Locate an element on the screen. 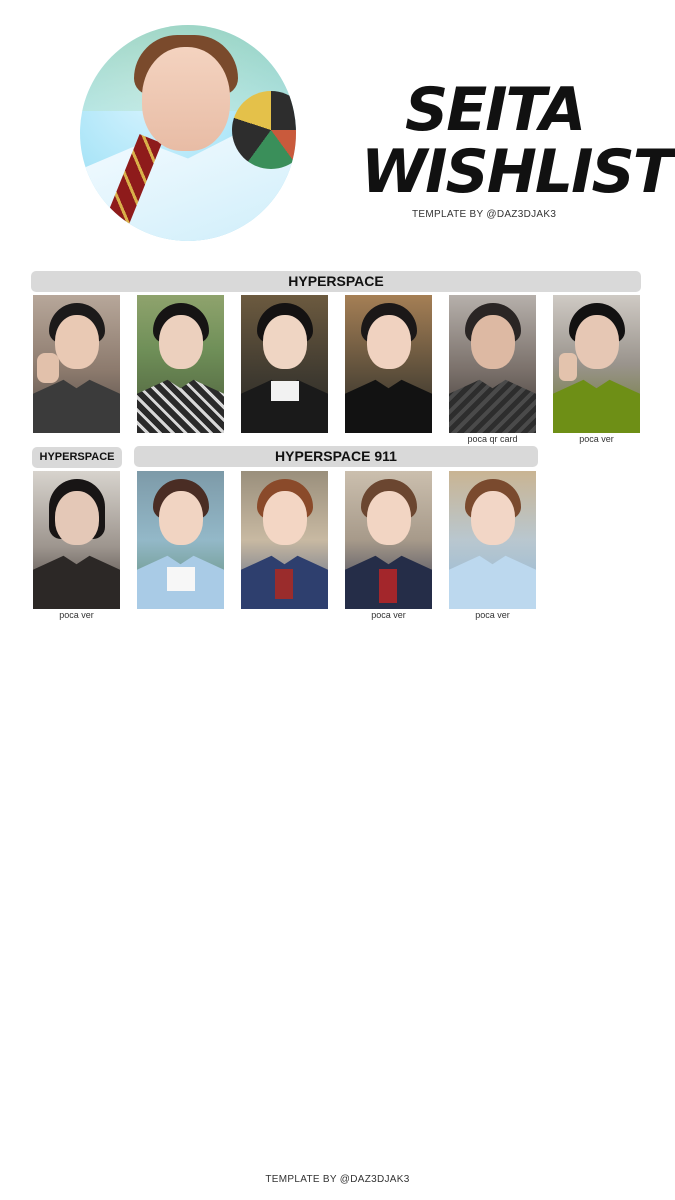 Image resolution: width=675 pixels, height=1200 pixels. template-credit-bottom: TEMPLATE BY @DAZ3DJAK3 is located at coordinates (337, 1179).